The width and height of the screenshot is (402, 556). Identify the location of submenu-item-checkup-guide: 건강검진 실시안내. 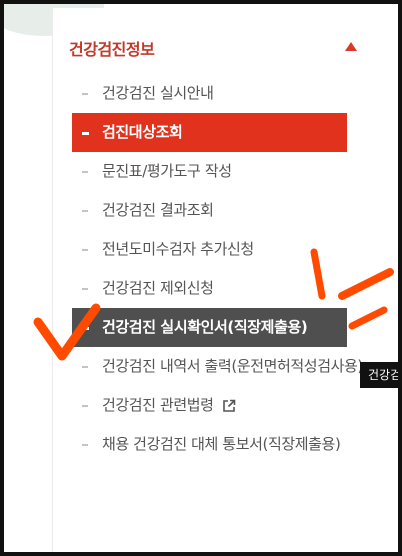
(222, 93).